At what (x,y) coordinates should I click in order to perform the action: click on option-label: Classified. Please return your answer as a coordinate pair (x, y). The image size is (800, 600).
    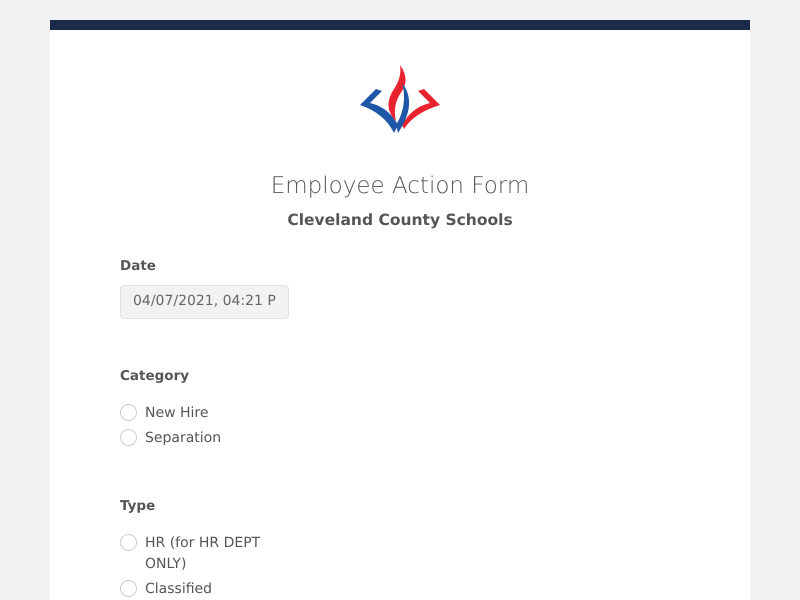
    Looking at the image, I should click on (178, 589).